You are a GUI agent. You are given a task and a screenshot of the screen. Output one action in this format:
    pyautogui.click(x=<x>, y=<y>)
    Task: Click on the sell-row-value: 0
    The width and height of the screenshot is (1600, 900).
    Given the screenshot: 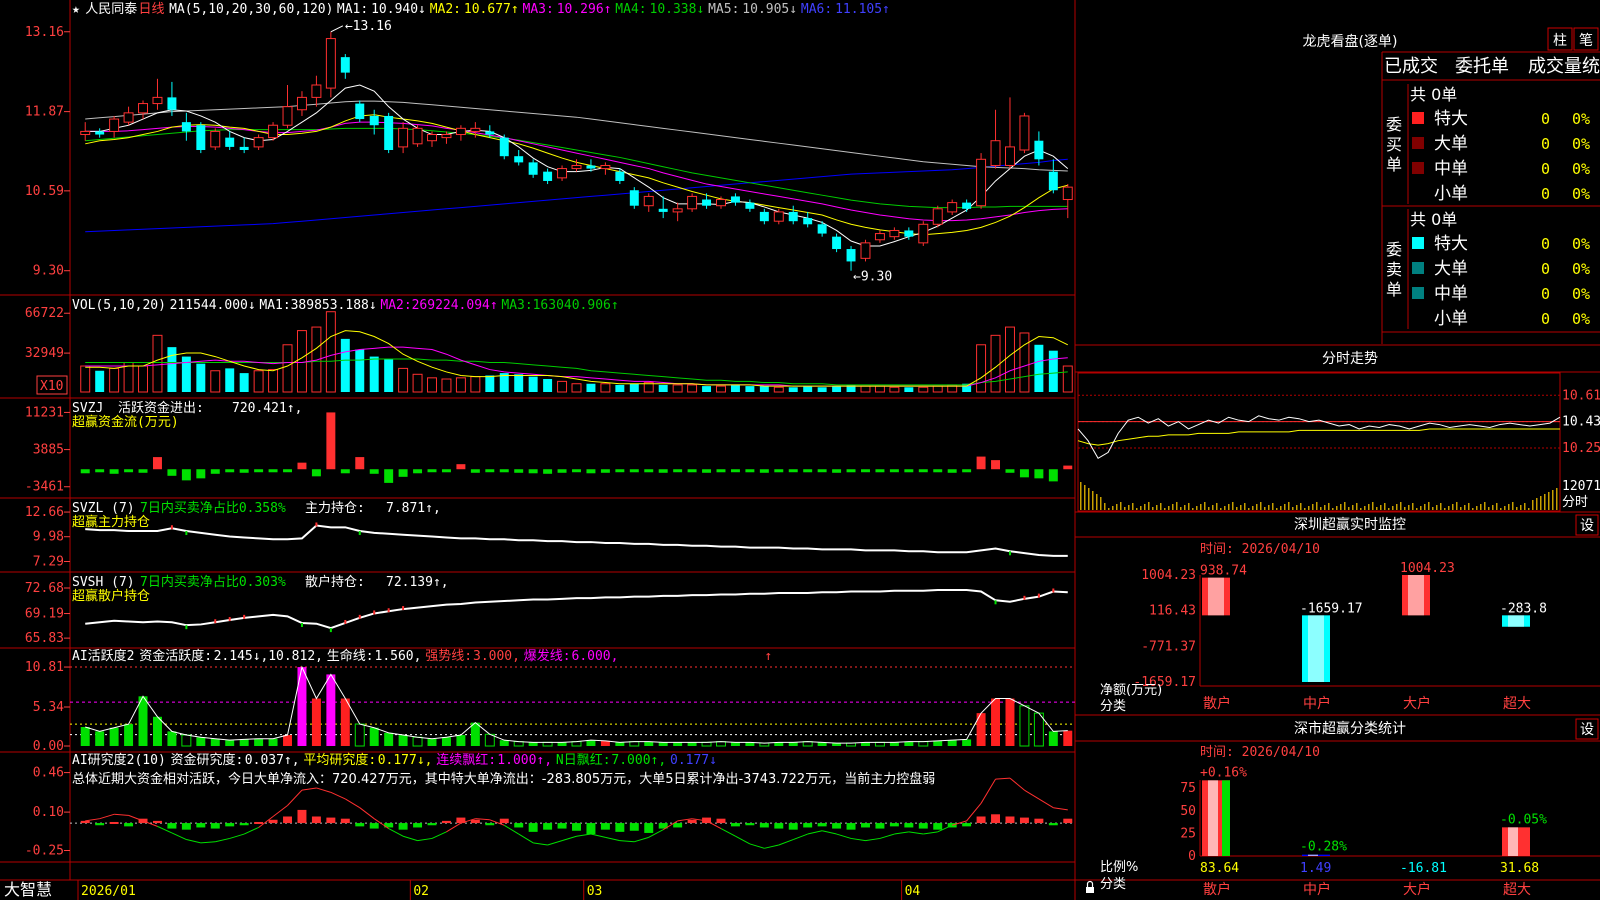 What is the action you would take?
    pyautogui.click(x=1545, y=244)
    